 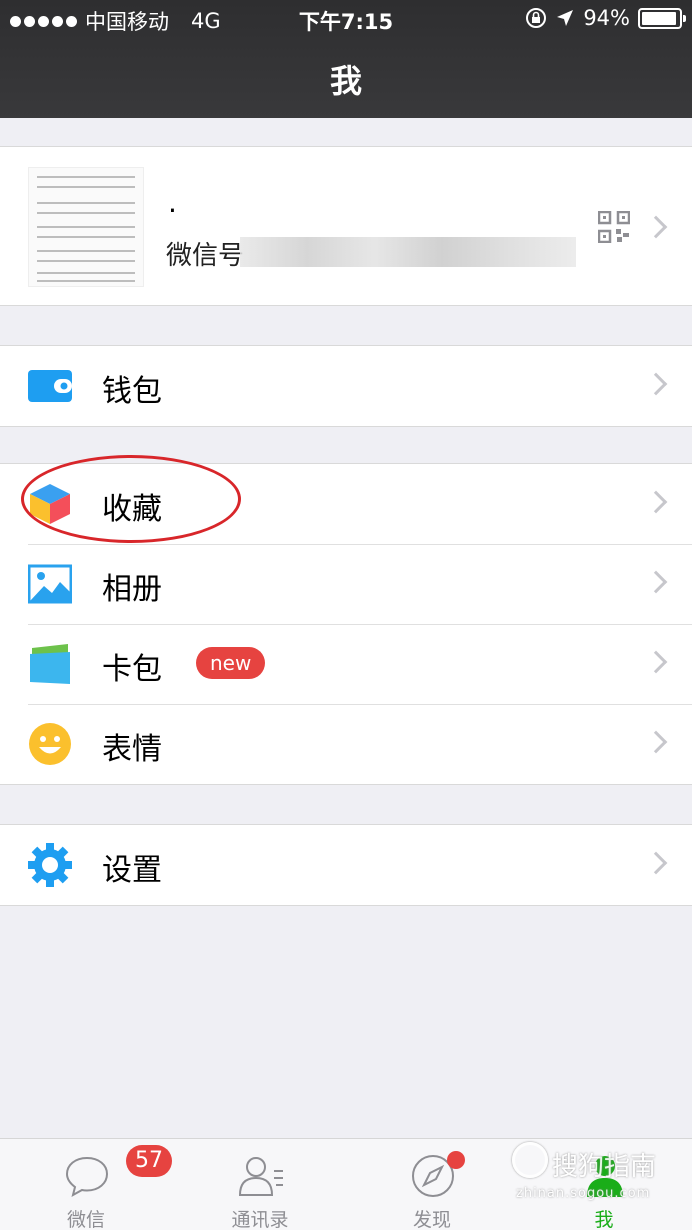 What do you see at coordinates (614, 227) in the screenshot?
I see `qr-code-icon` at bounding box center [614, 227].